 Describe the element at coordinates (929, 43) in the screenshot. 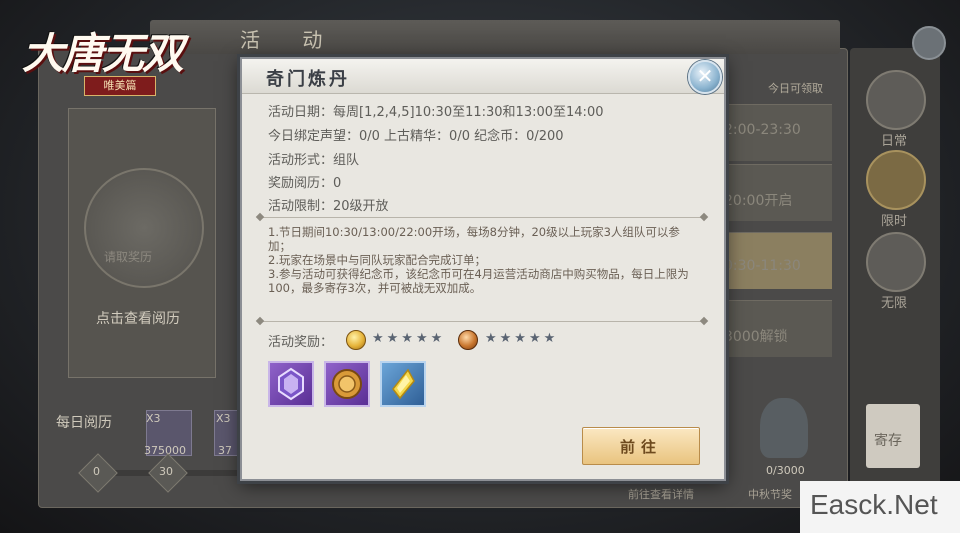

I see `main-close-icon` at that location.